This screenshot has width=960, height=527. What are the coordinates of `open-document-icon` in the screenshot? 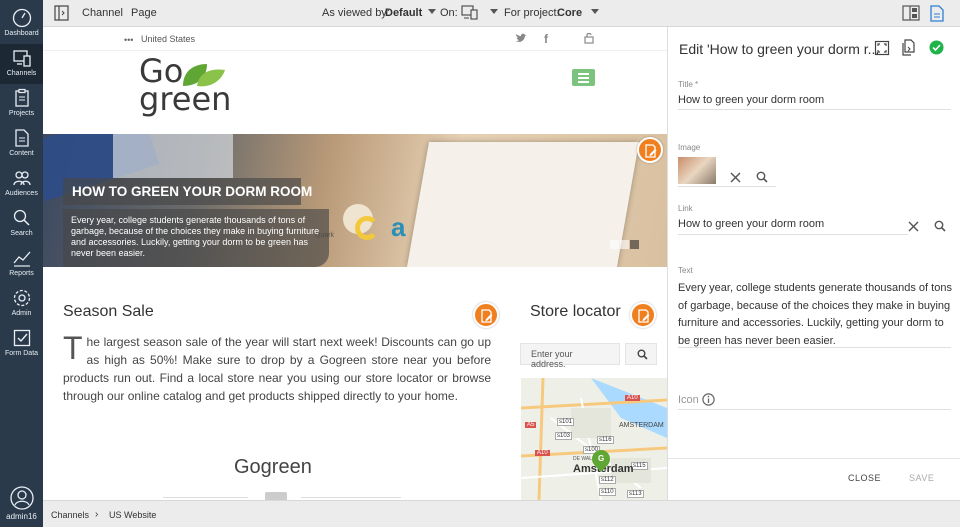 It's located at (908, 47).